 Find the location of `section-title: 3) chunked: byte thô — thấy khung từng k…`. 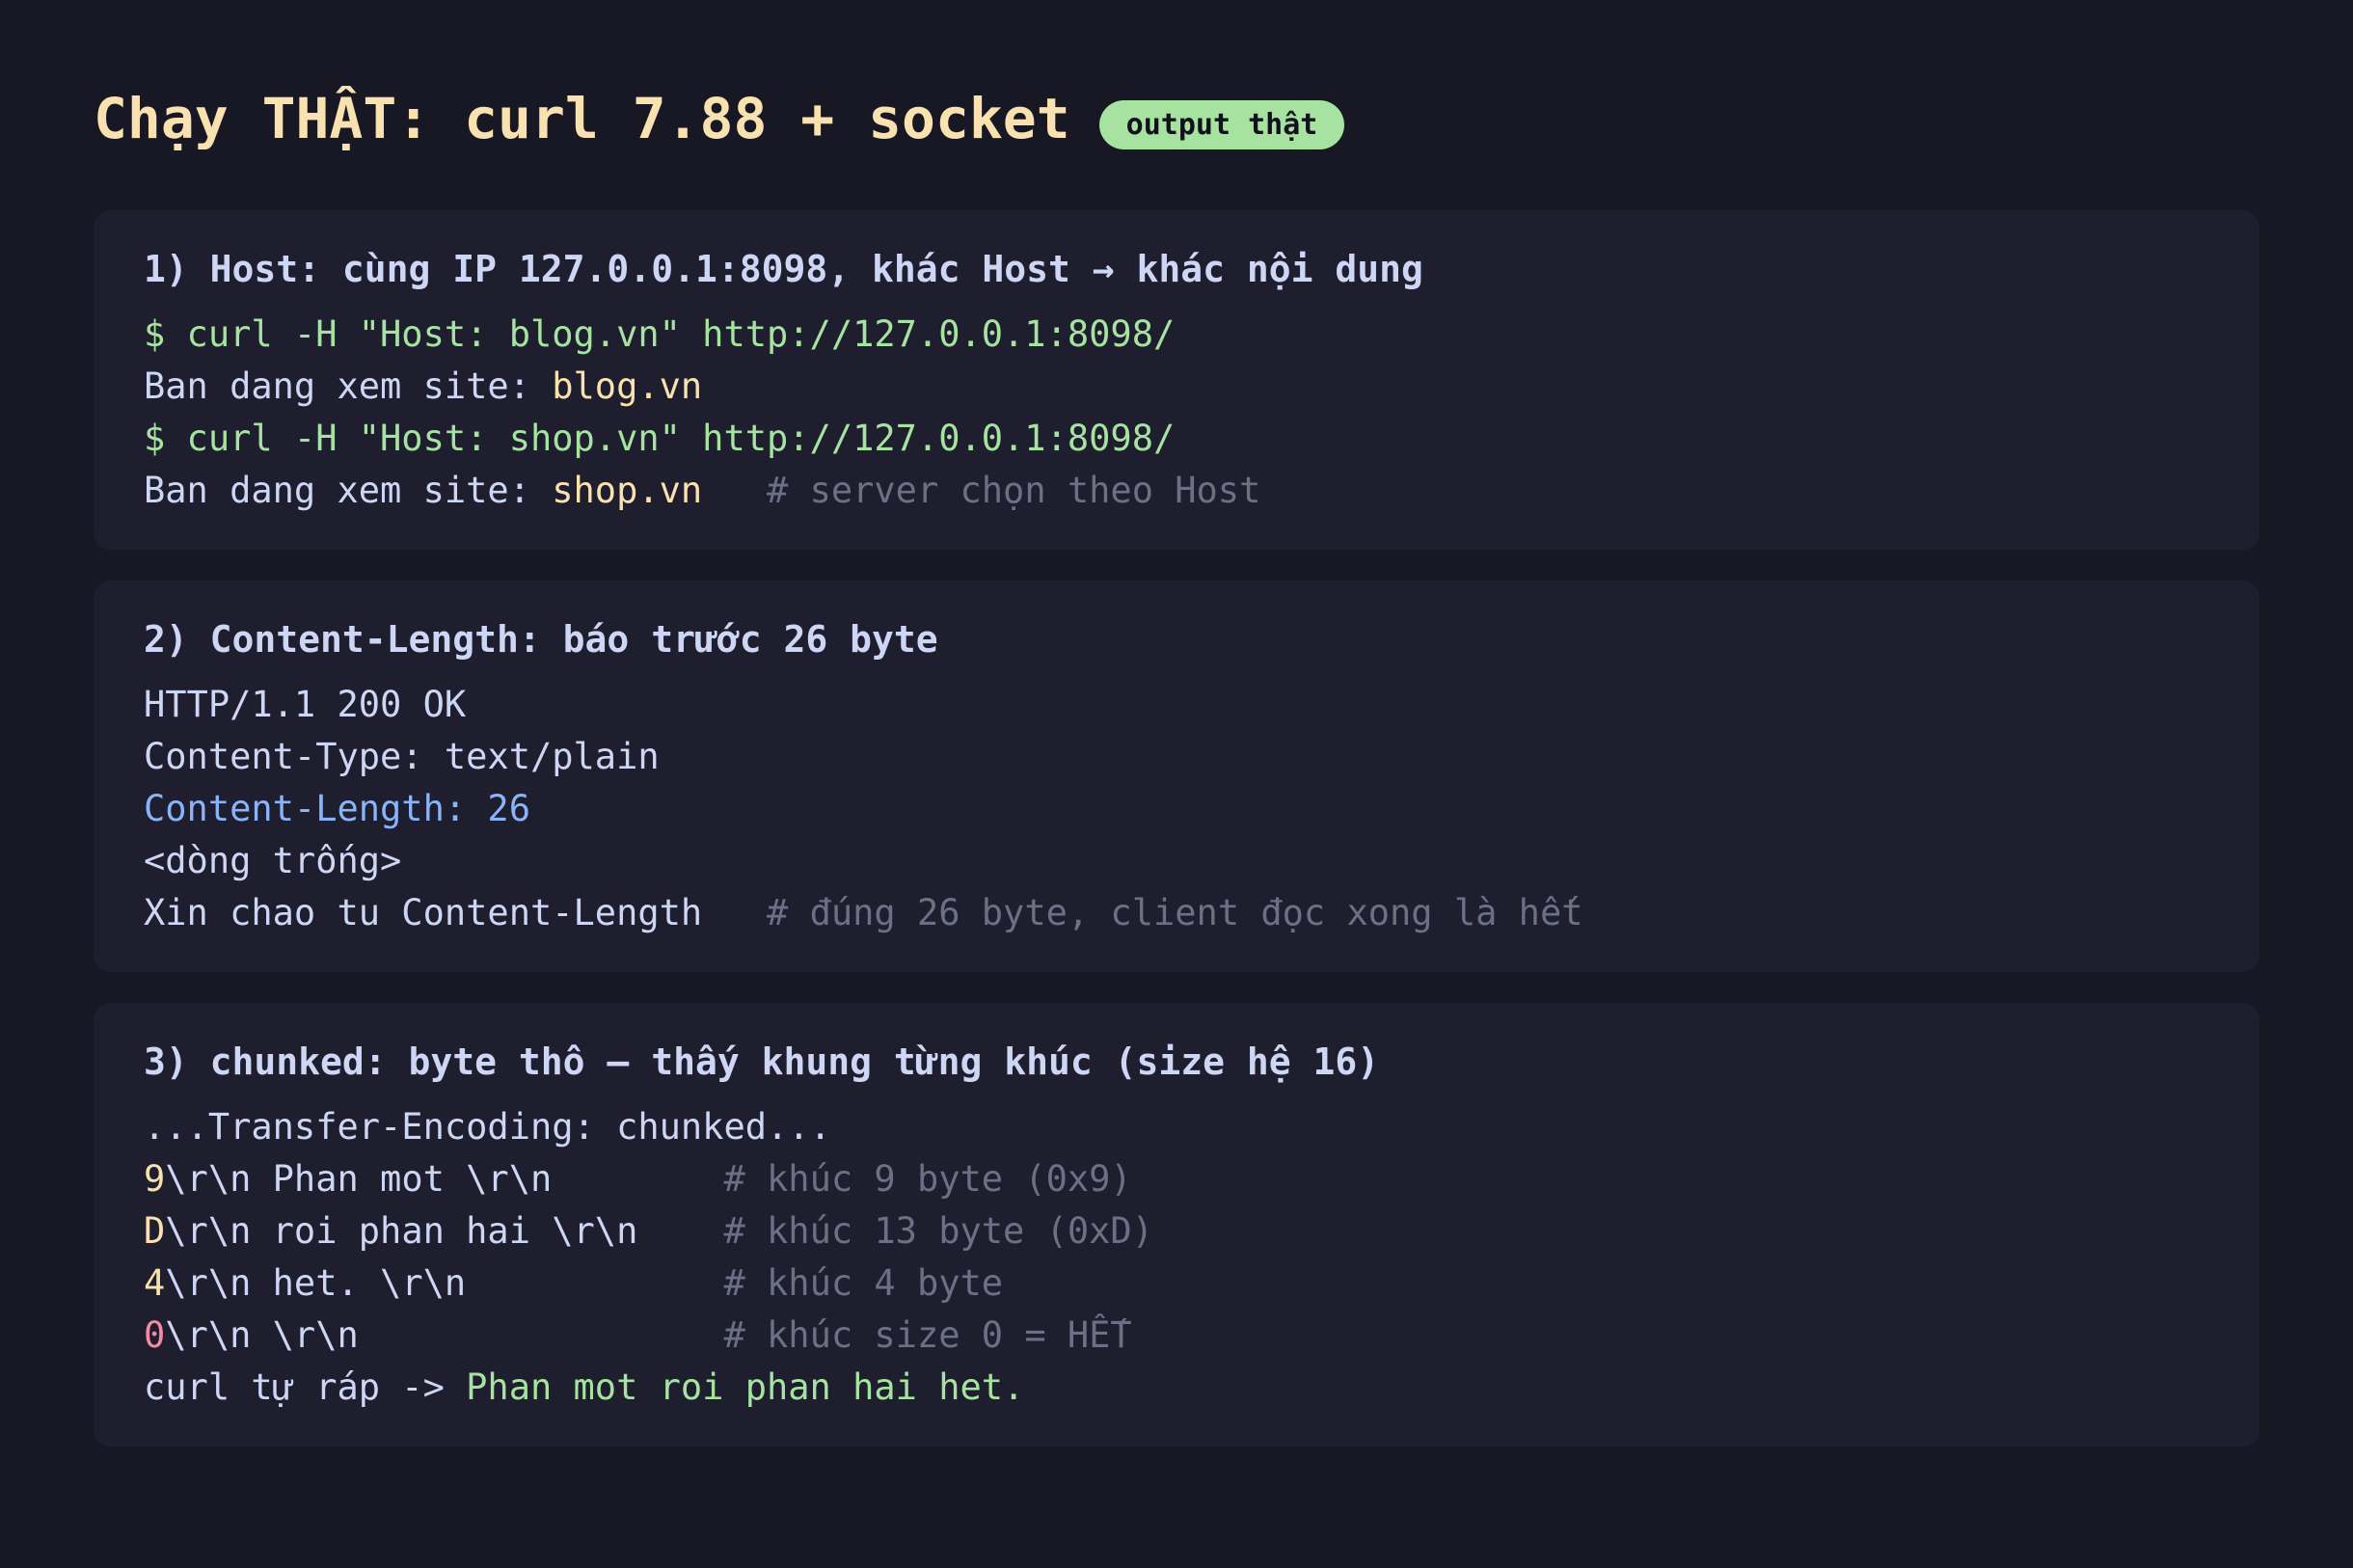

section-title: 3) chunked: byte thô — thấy khung từng k… is located at coordinates (762, 1062).